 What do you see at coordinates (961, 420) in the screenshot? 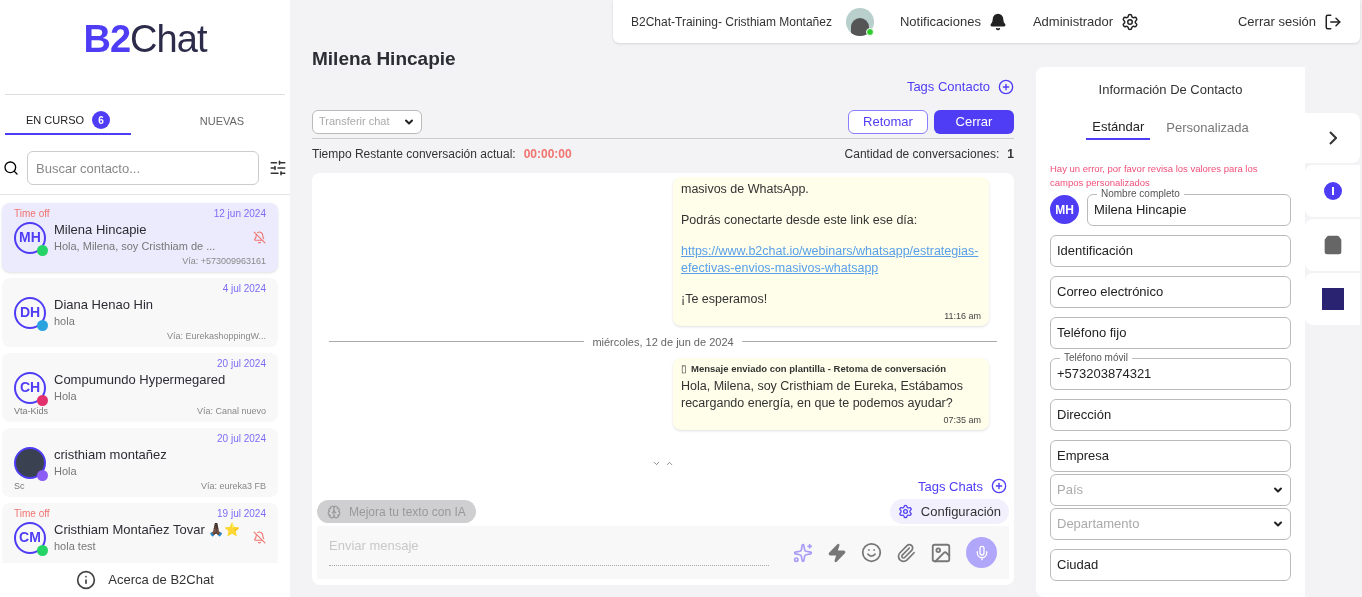
I see `message-time: 07:35 am` at bounding box center [961, 420].